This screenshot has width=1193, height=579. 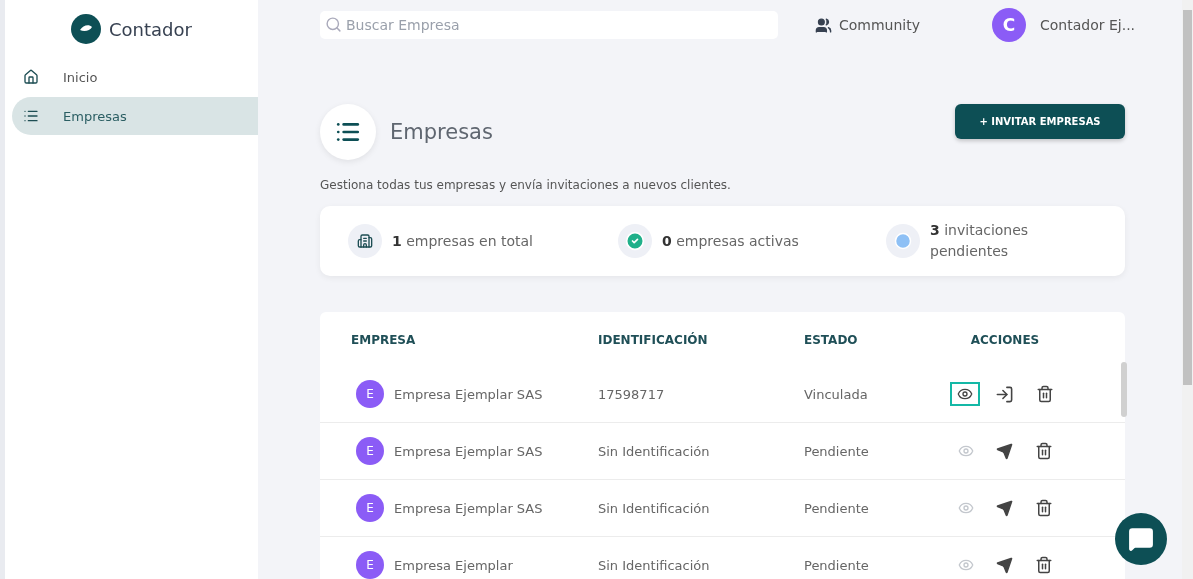 I want to click on building-icon, so click(x=365, y=241).